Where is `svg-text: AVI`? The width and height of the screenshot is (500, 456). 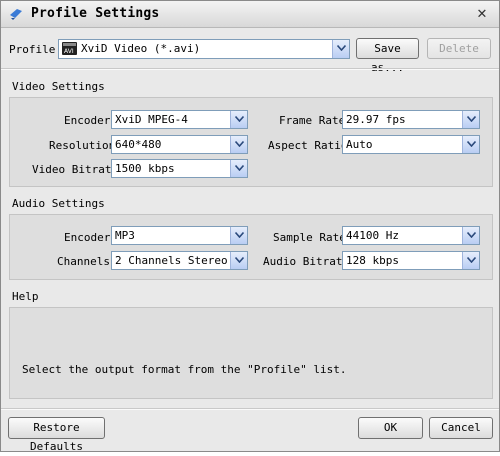 svg-text: AVI is located at coordinates (69, 51).